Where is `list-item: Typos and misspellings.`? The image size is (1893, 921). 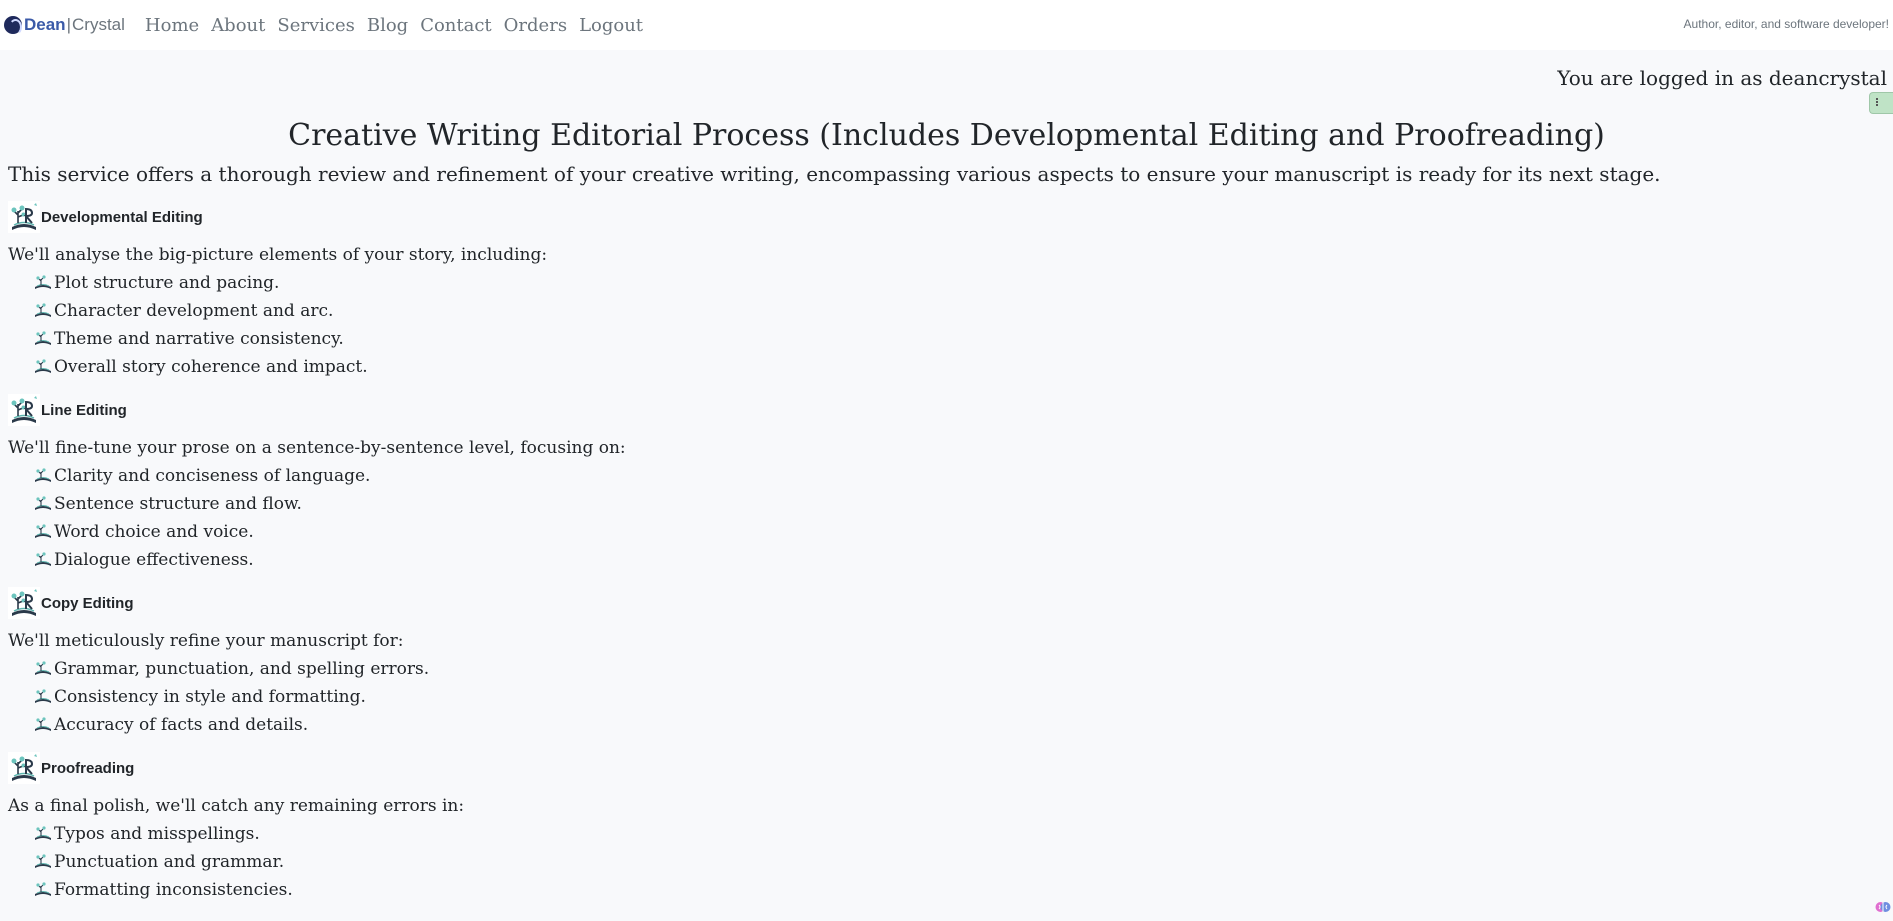
list-item: Typos and misspellings. is located at coordinates (959, 834).